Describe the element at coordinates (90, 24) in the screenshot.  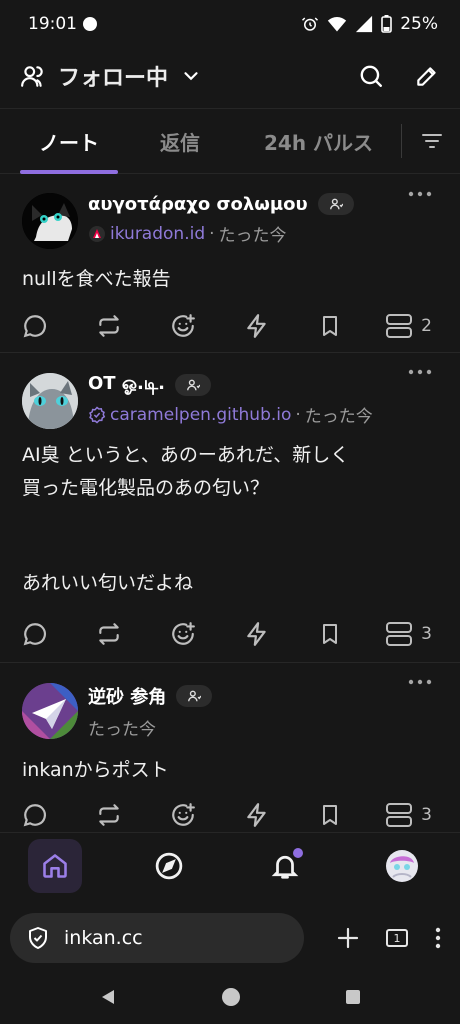
I see `notification-dot-icon` at that location.